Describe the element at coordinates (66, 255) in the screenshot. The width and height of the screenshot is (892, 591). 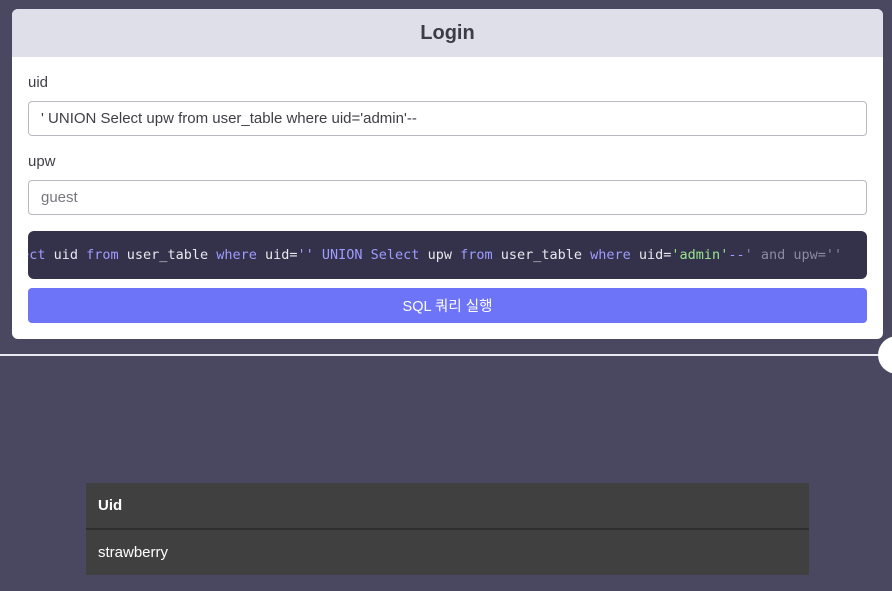
I see `sql-token: uid` at that location.